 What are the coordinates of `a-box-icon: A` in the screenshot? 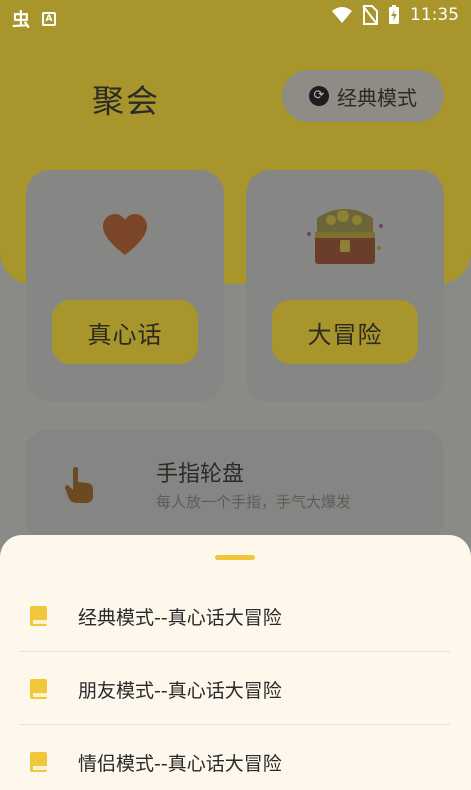 It's located at (49, 19).